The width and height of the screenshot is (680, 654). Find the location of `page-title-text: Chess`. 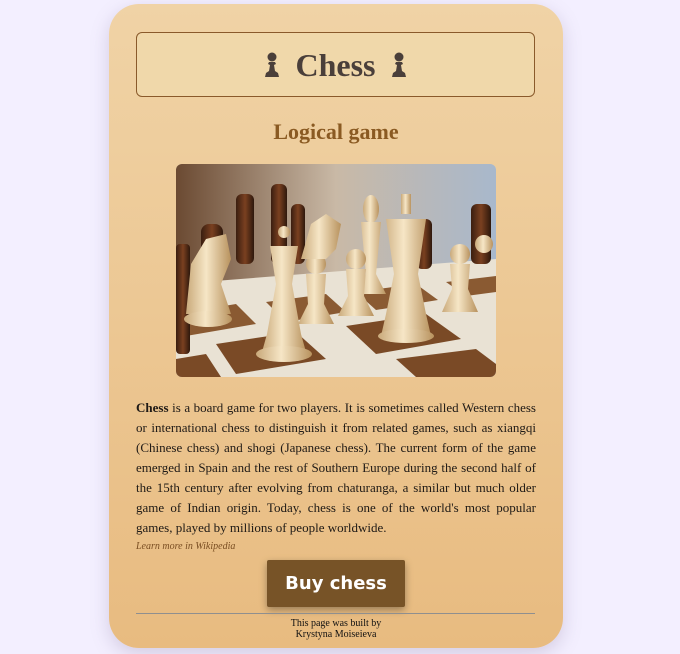

page-title-text: Chess is located at coordinates (335, 64).